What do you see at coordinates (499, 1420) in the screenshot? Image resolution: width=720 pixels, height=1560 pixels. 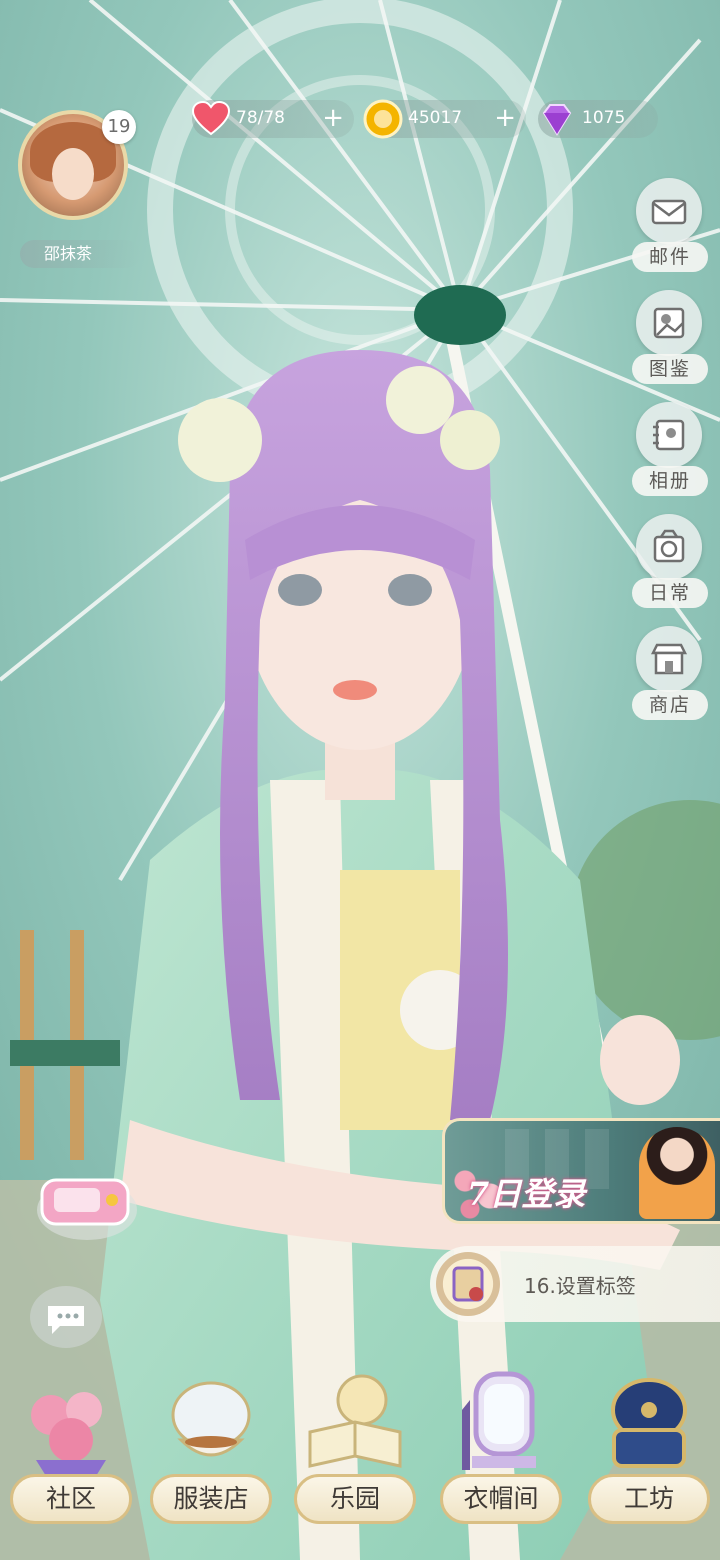 I see `mirror-icon` at bounding box center [499, 1420].